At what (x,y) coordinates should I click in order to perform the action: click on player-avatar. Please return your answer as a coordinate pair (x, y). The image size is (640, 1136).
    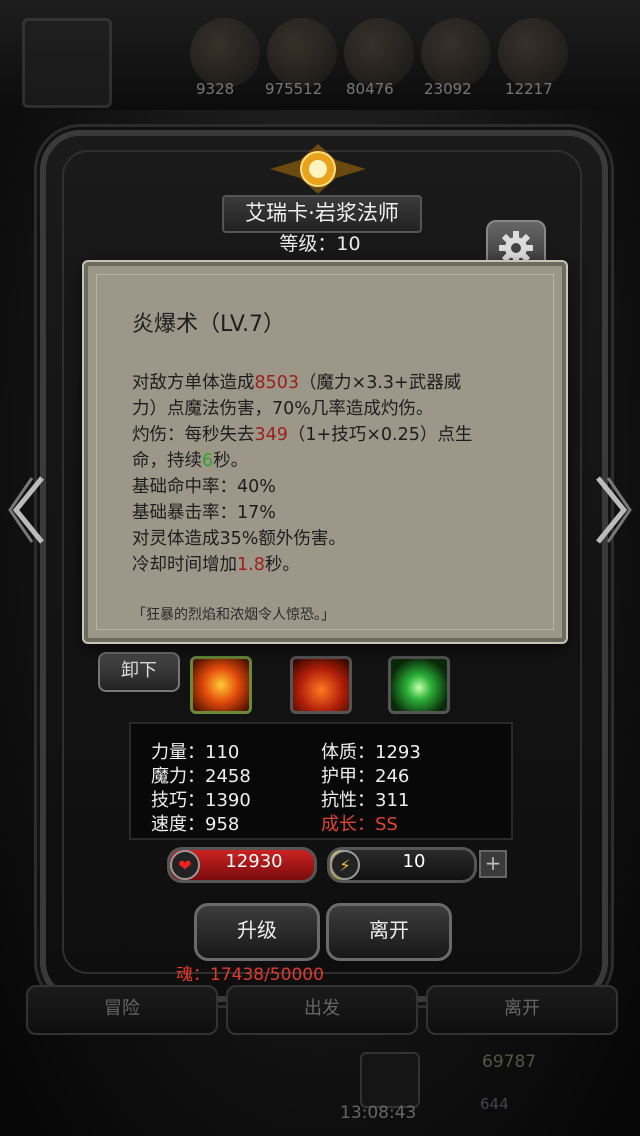
    Looking at the image, I should click on (67, 63).